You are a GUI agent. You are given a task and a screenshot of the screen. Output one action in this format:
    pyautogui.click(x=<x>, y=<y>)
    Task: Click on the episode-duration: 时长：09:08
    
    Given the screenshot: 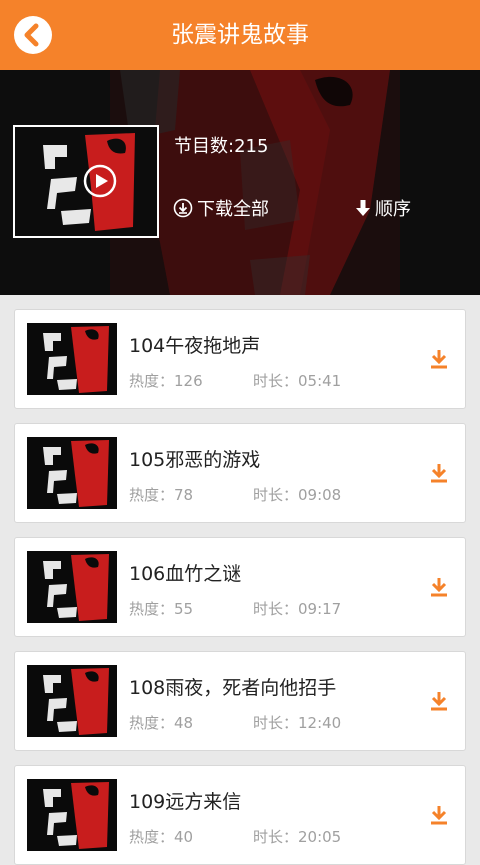 What is the action you would take?
    pyautogui.click(x=297, y=495)
    